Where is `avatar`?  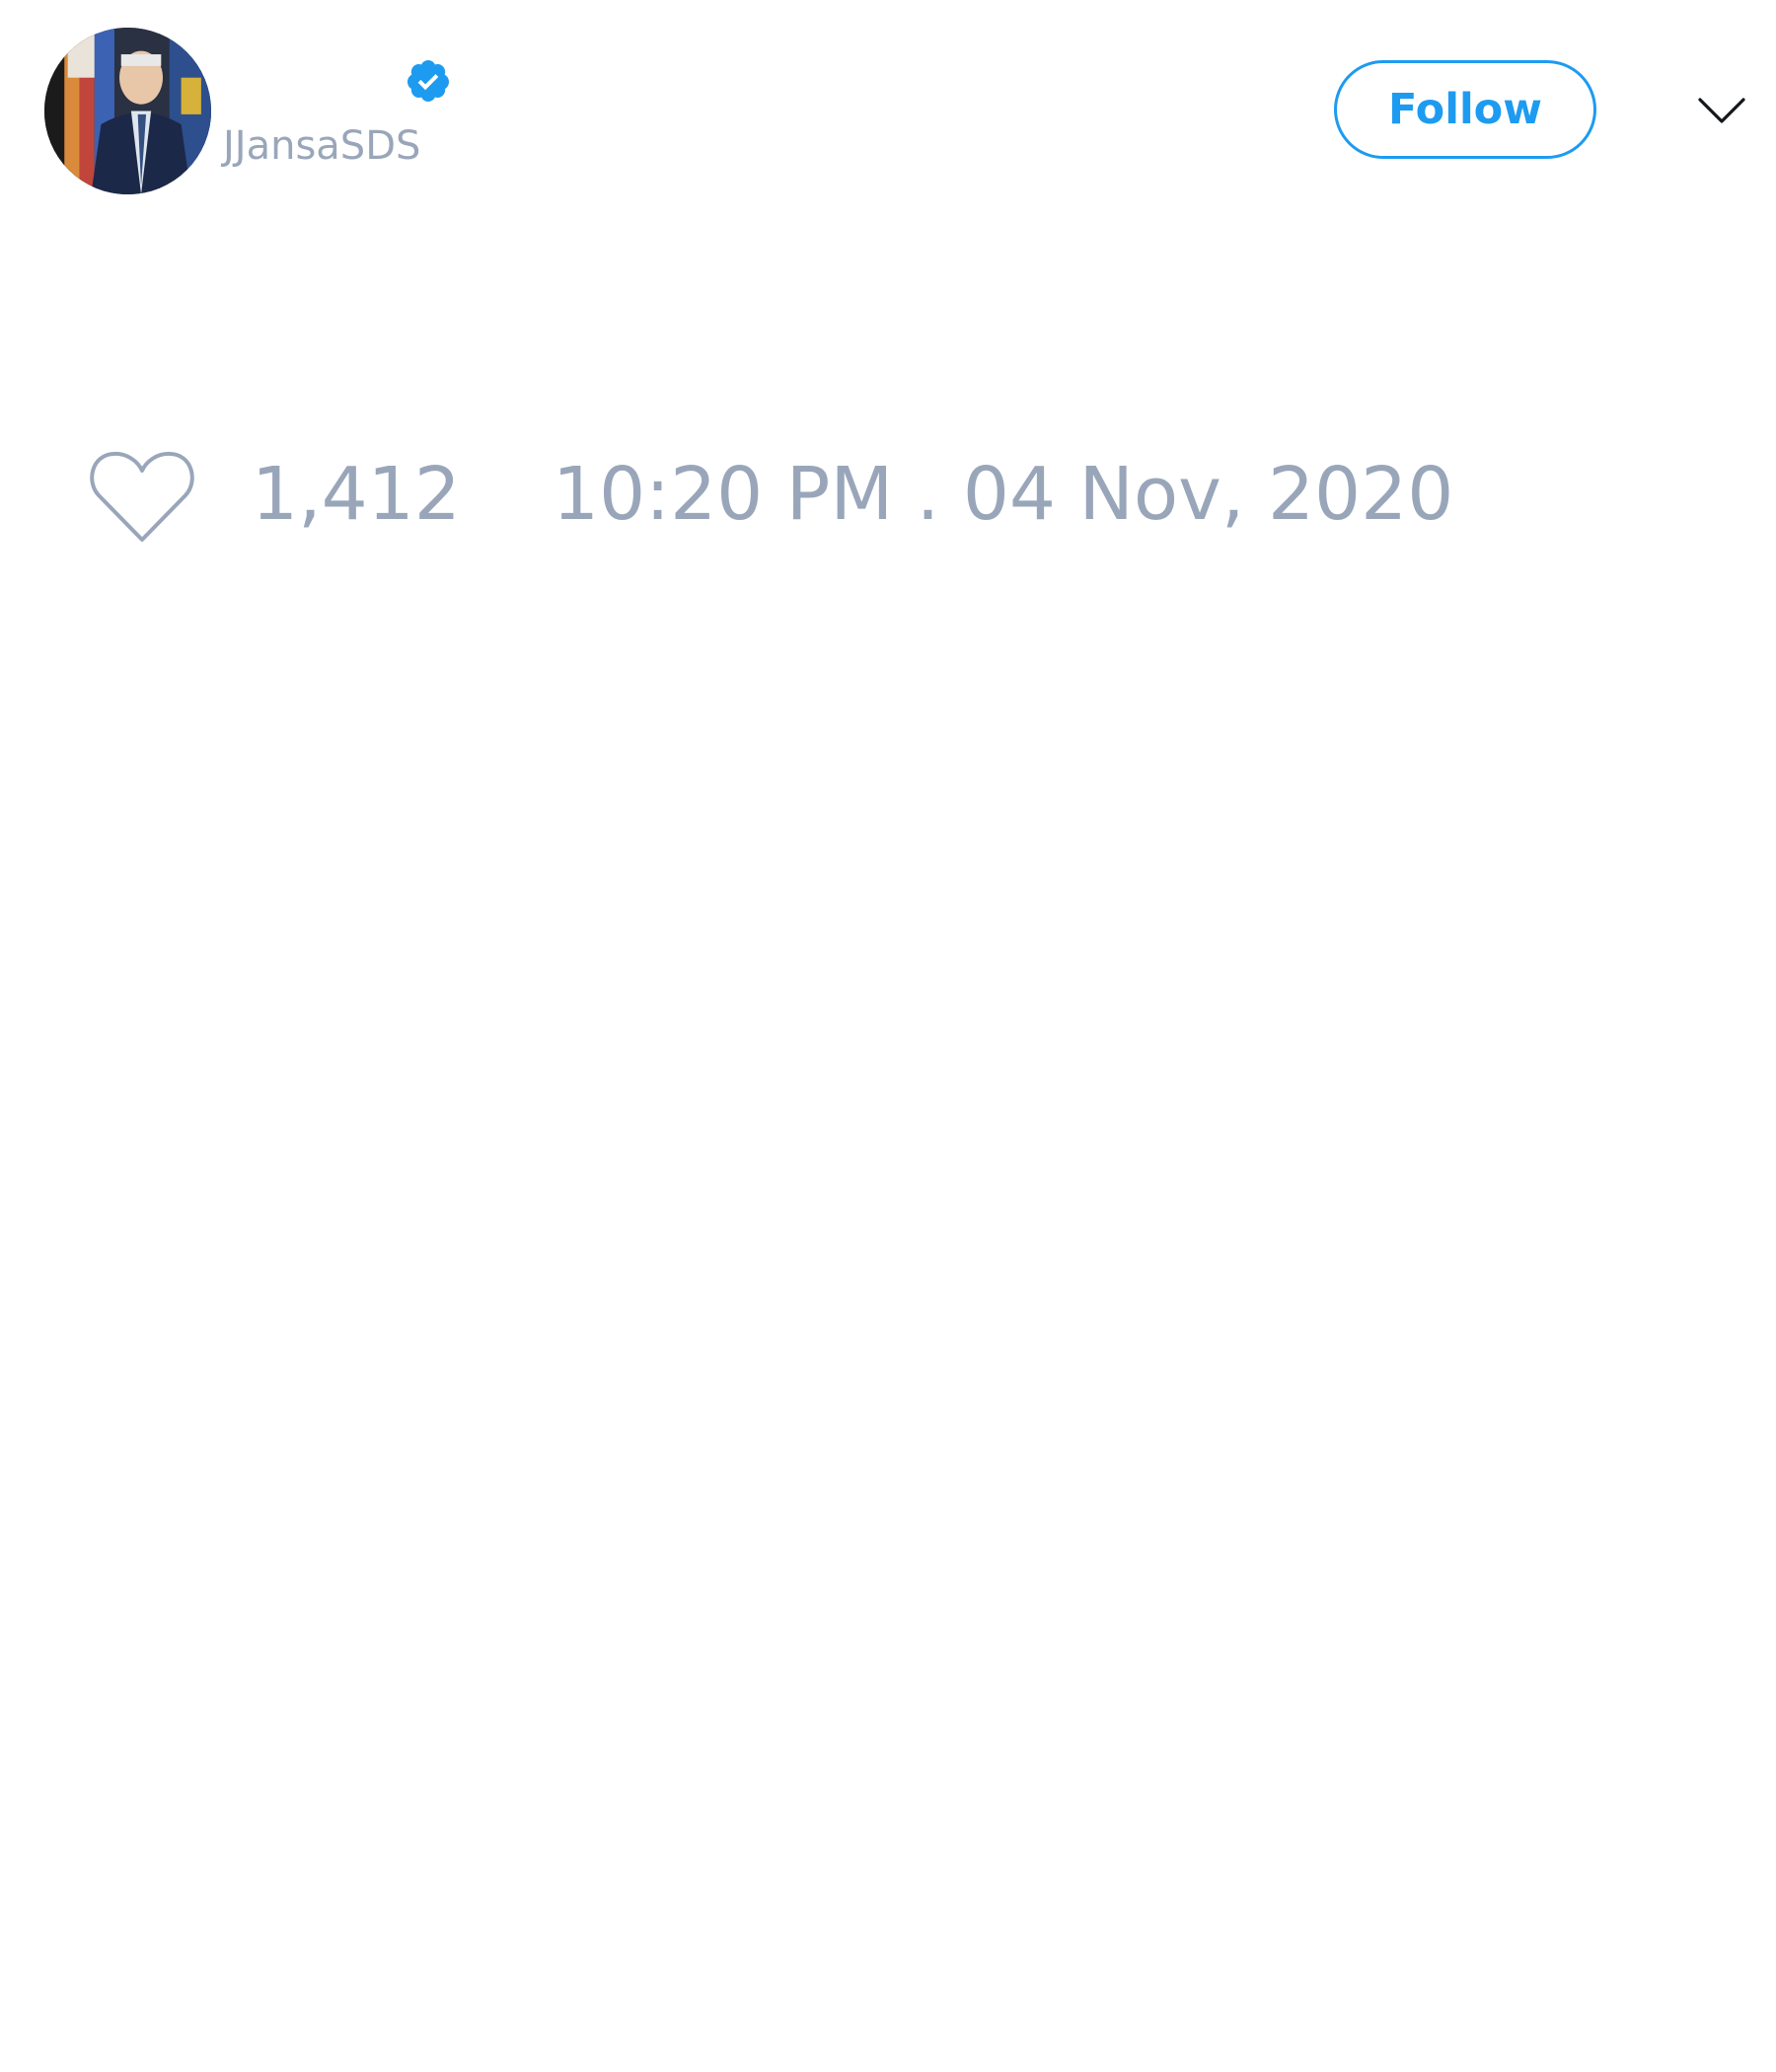 avatar is located at coordinates (128, 111).